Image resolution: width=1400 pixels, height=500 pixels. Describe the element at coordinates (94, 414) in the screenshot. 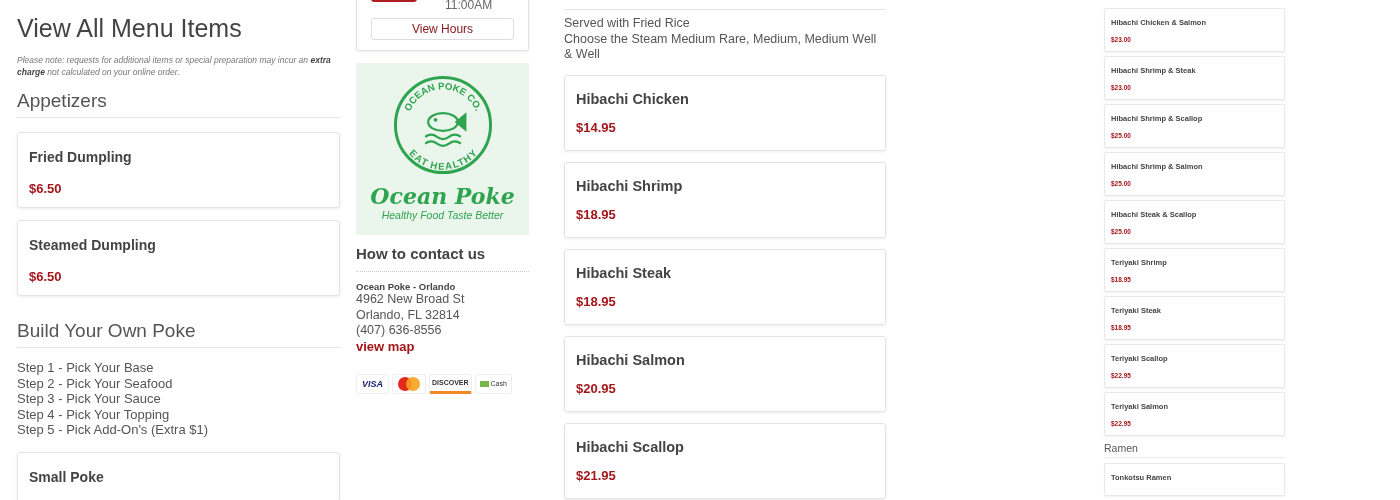

I see `step-text: Step 4 - Pick Your Topping` at that location.